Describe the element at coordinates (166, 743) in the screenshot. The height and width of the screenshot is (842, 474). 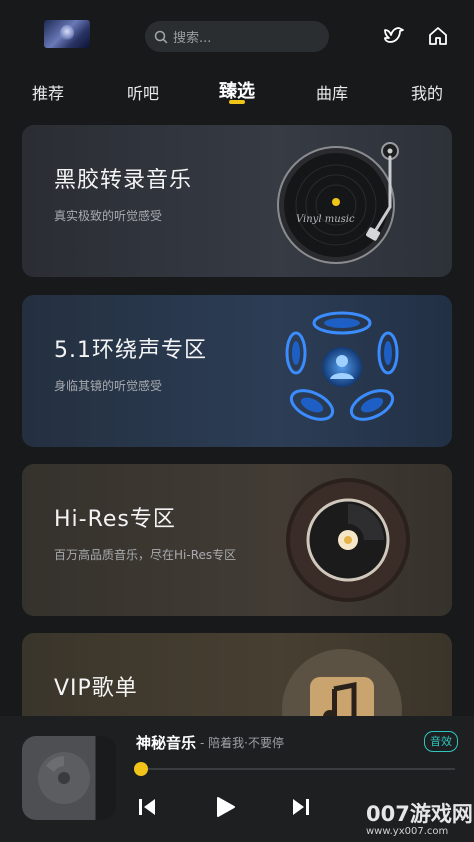
I see `song-title: 神秘音乐` at that location.